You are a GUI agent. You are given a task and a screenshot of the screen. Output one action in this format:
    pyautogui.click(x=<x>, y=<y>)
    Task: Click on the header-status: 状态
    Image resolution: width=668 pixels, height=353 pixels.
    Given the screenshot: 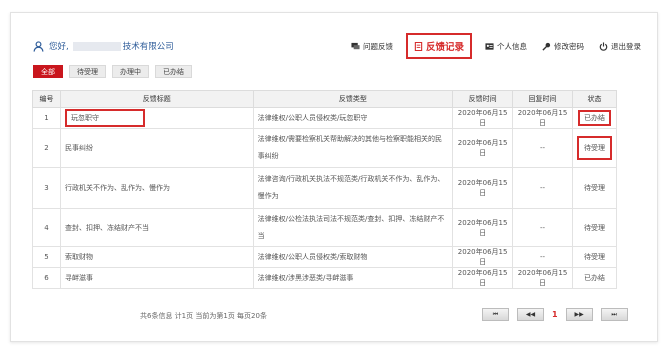 What is the action you would take?
    pyautogui.click(x=594, y=99)
    